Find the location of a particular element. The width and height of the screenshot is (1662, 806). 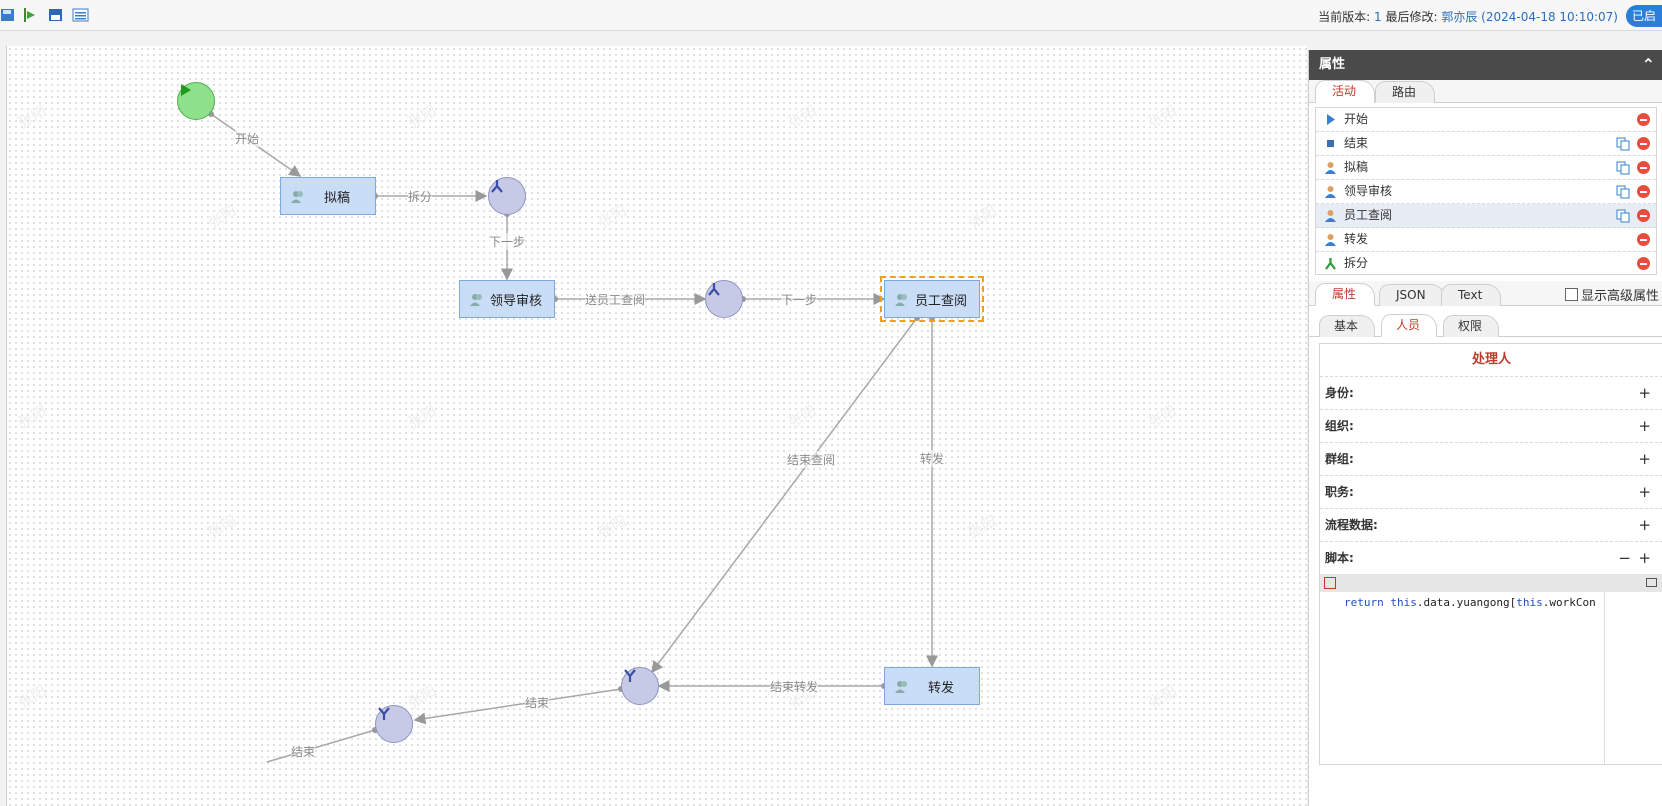

field-organization: 组织: + is located at coordinates (1491, 426).